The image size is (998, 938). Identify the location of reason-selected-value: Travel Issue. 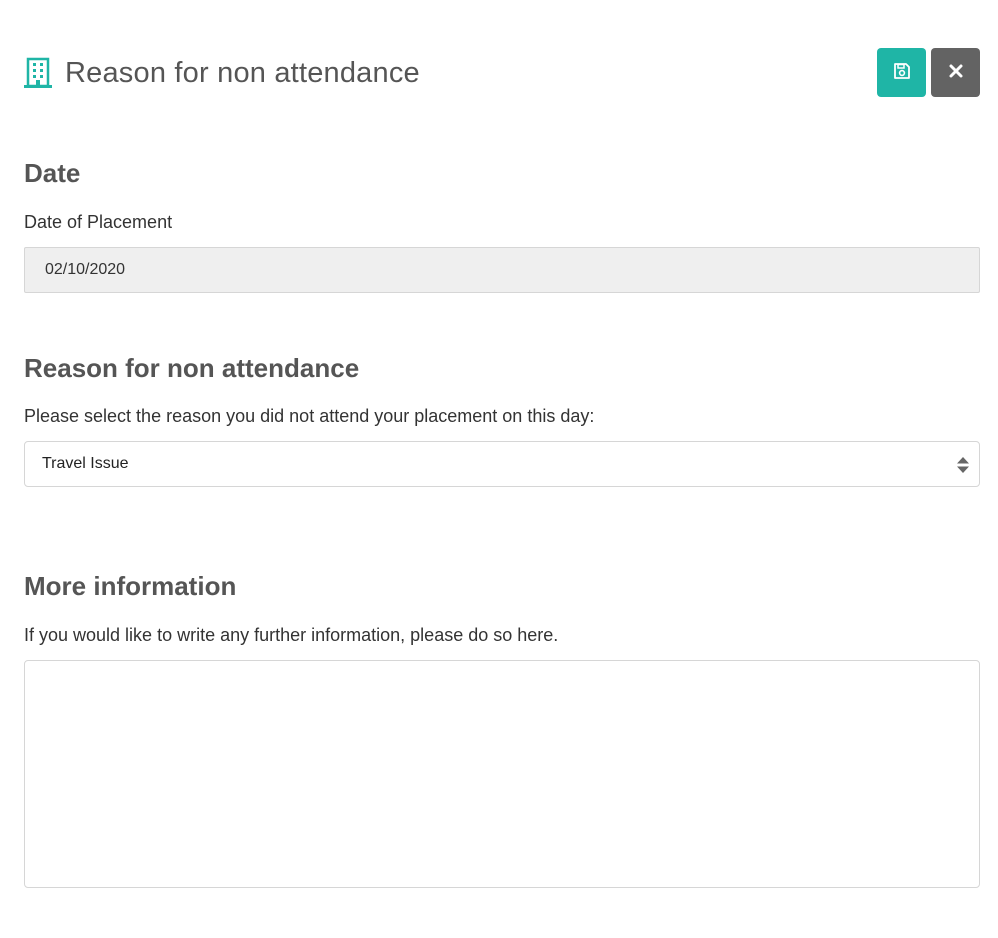
(85, 463).